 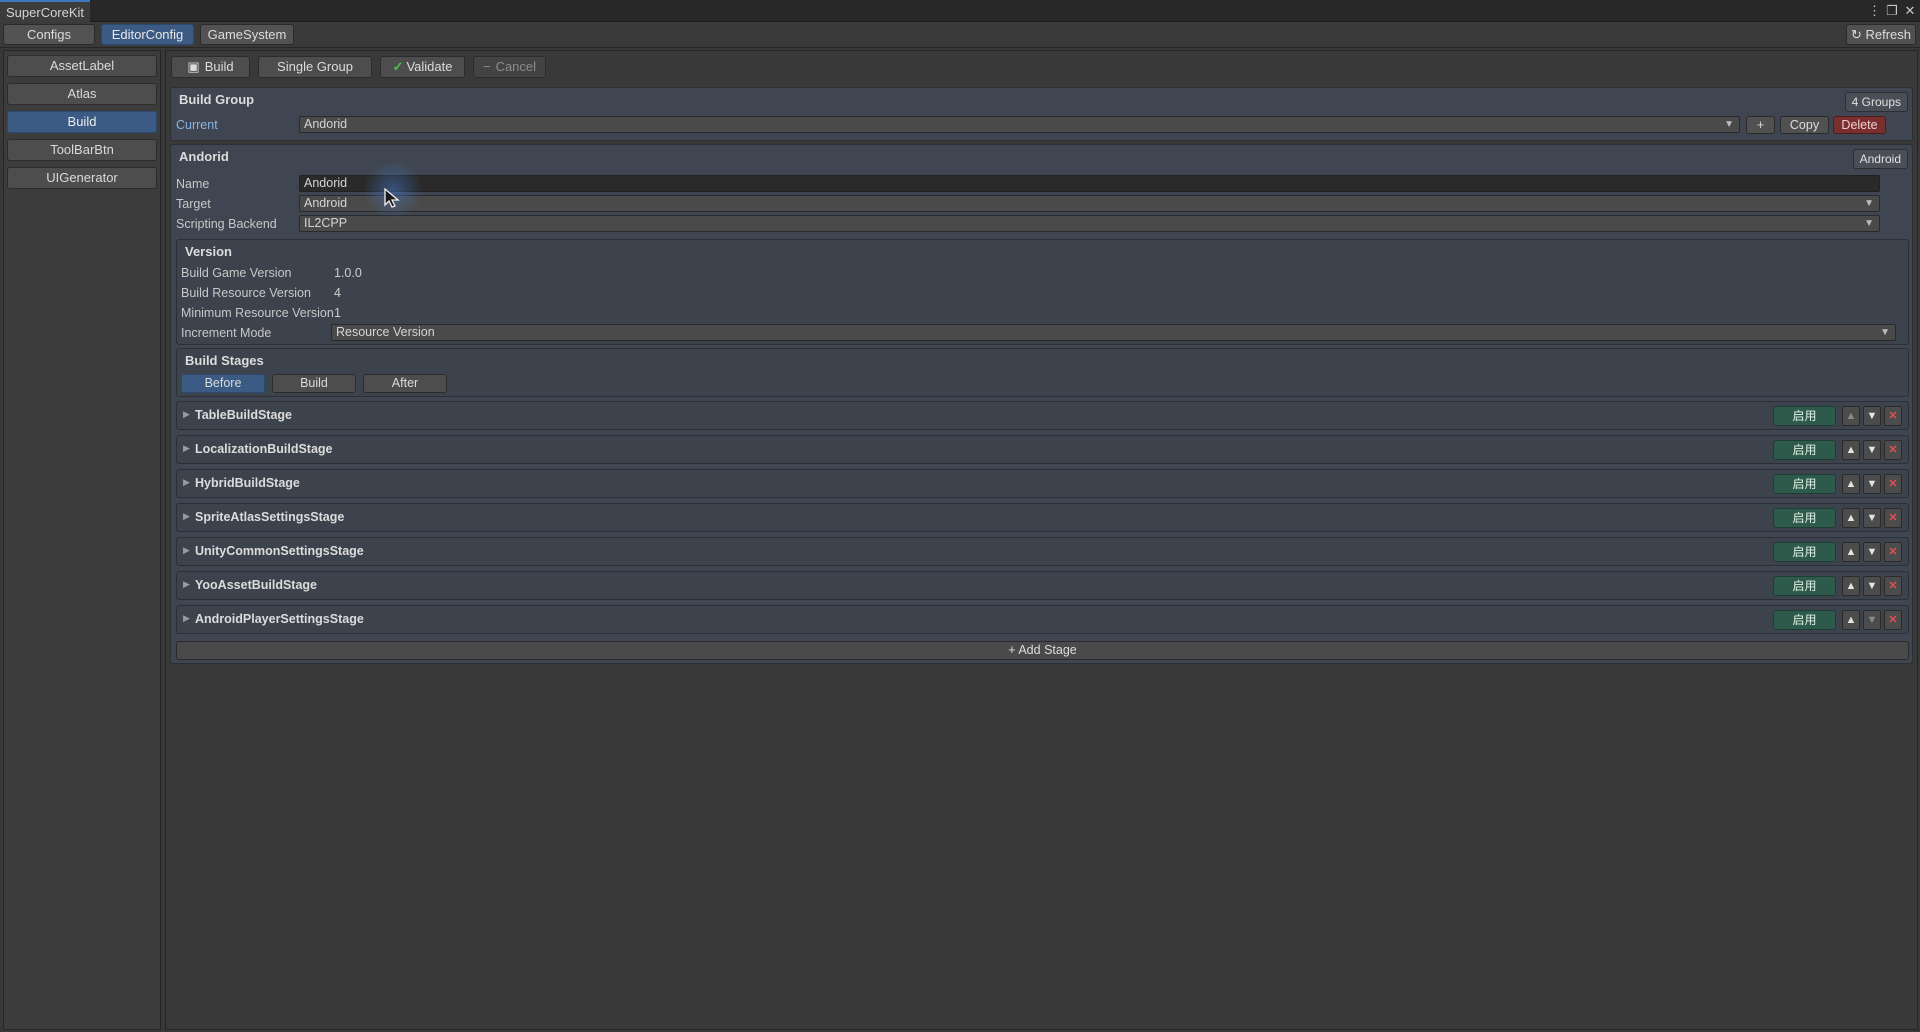 I want to click on window-title: SuperCoreKit, so click(x=45, y=11).